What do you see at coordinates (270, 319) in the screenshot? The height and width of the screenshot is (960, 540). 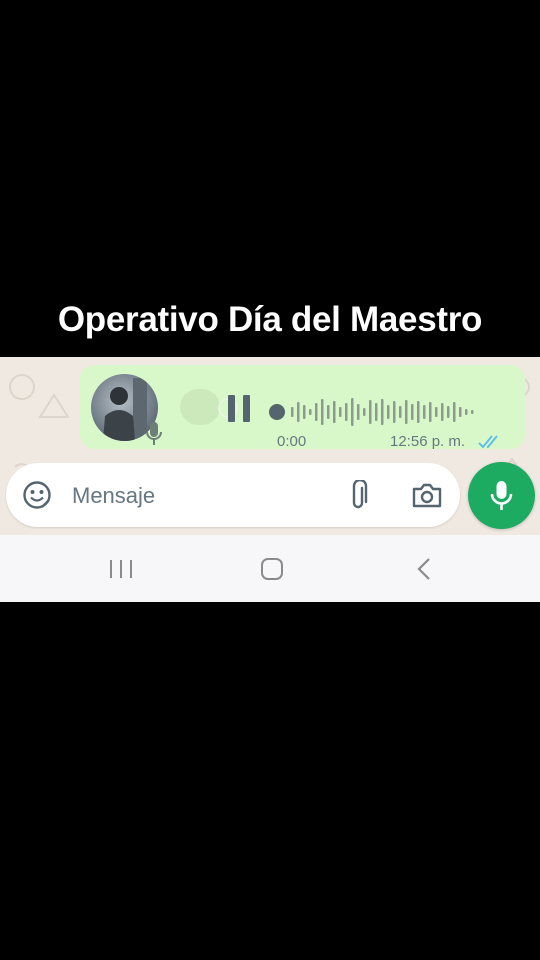 I see `video-caption: Operativo Día del Maestro` at bounding box center [270, 319].